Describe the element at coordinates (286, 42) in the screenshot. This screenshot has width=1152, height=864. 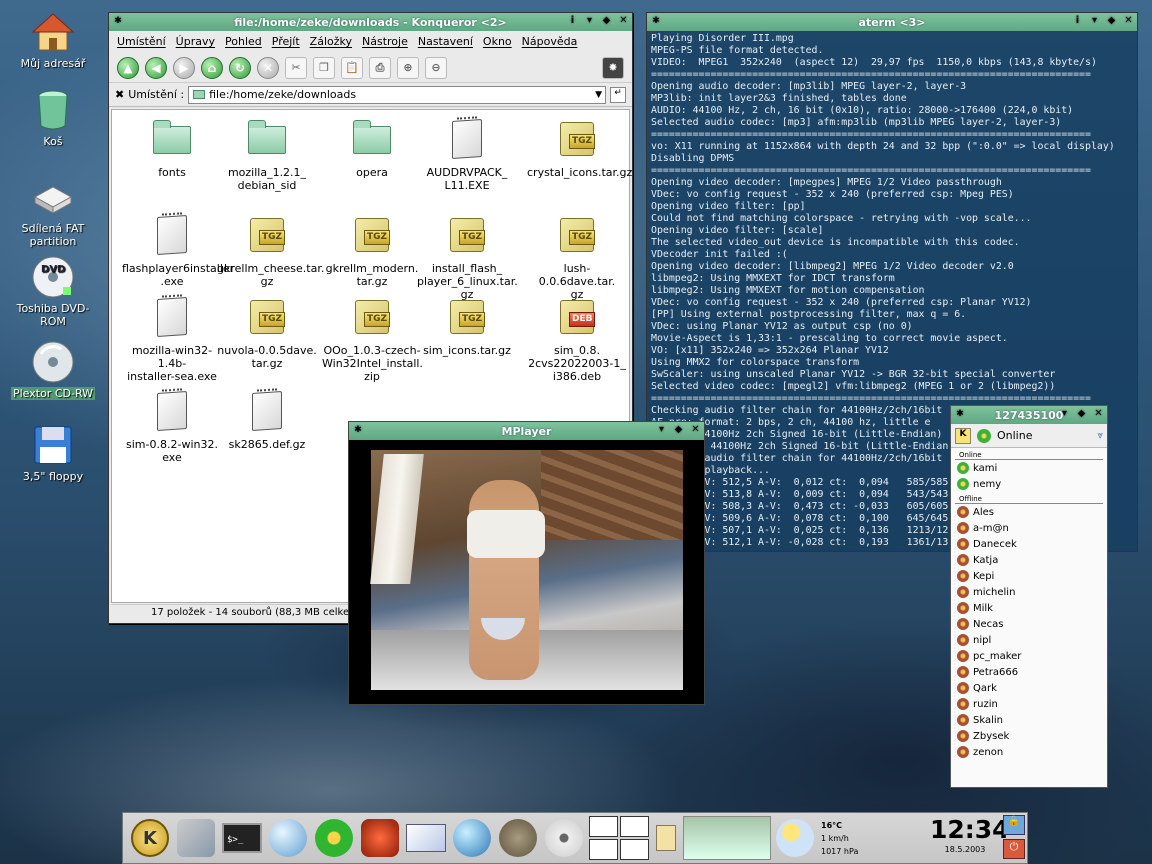
I see `menu-go: Přejít` at that location.